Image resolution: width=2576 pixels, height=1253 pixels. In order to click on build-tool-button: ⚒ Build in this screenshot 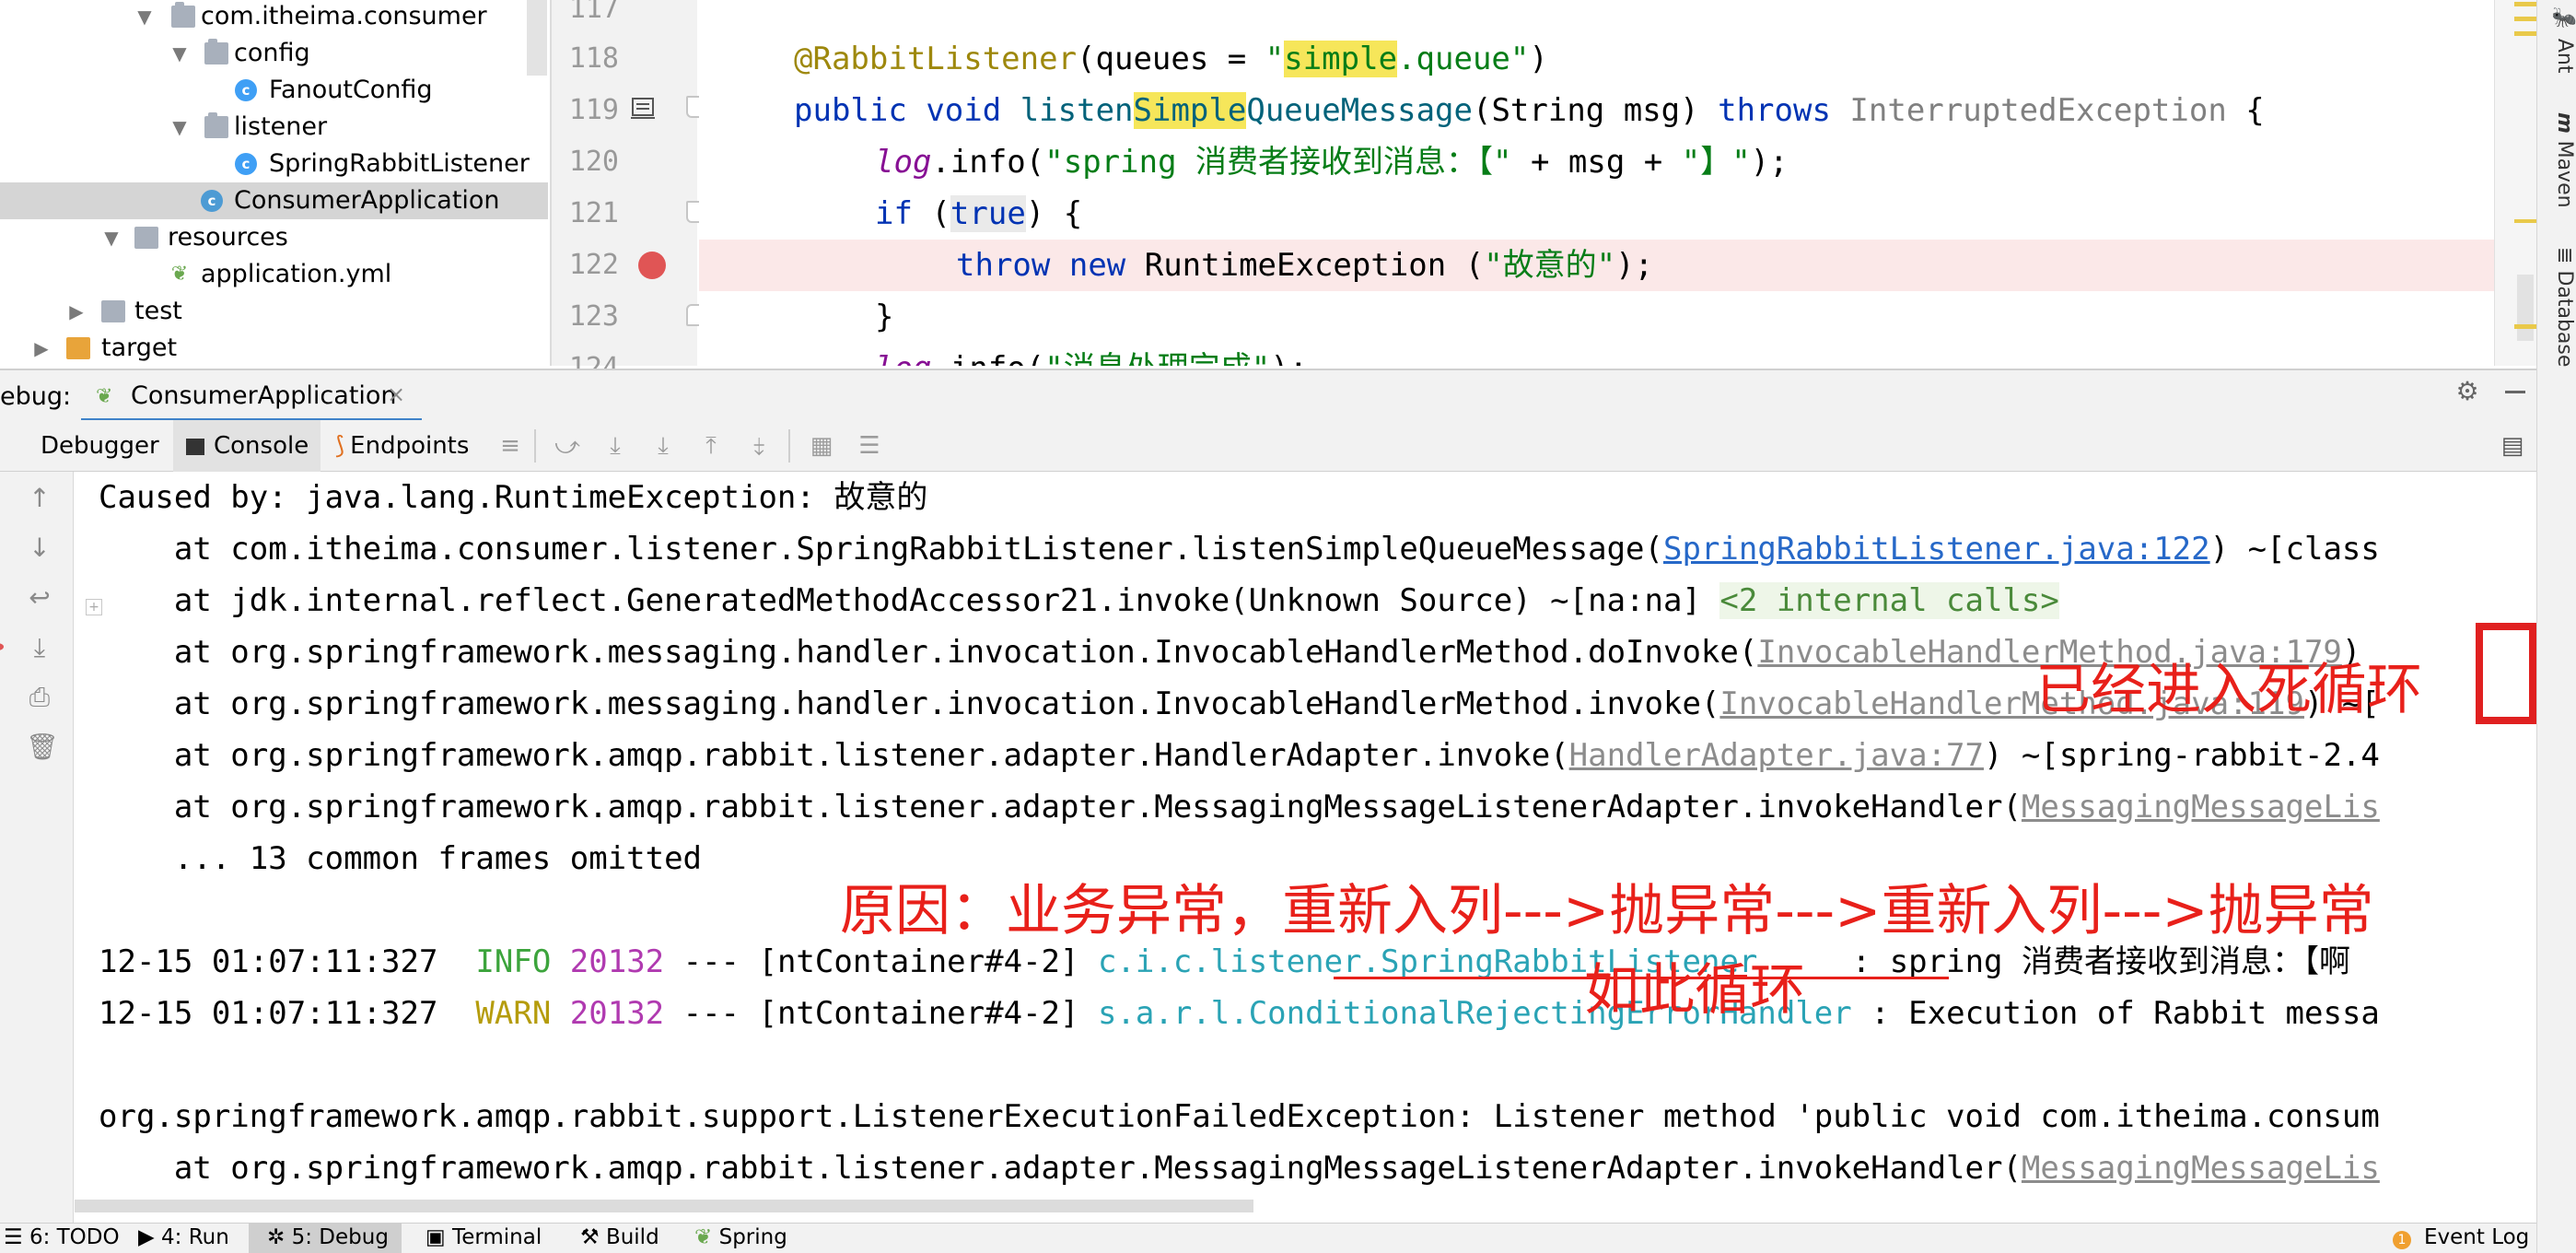, I will do `click(619, 1238)`.